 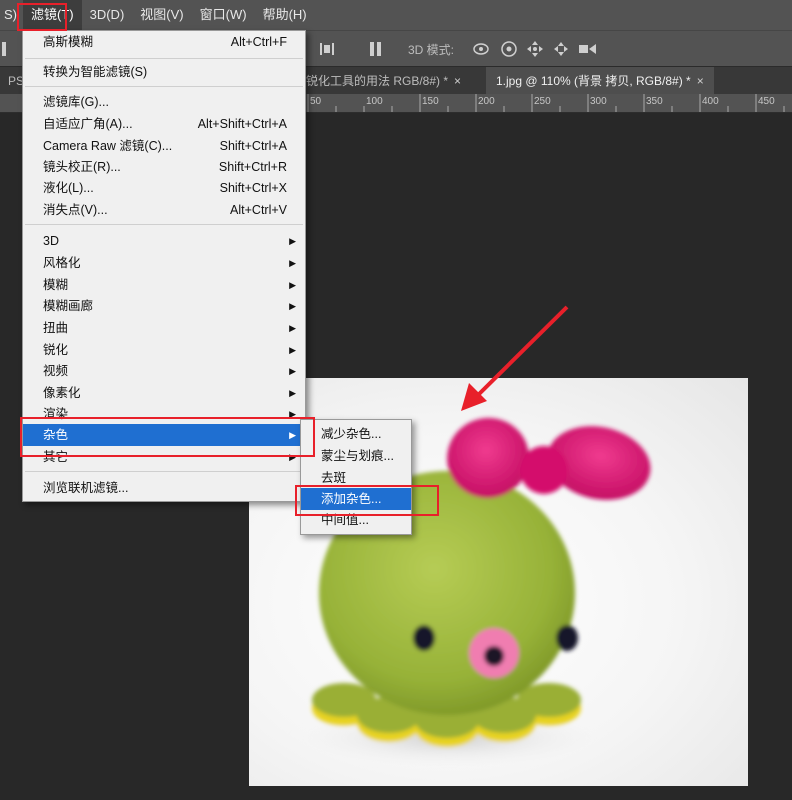 What do you see at coordinates (56, 371) in the screenshot?
I see `menu-item-label: 视频` at bounding box center [56, 371].